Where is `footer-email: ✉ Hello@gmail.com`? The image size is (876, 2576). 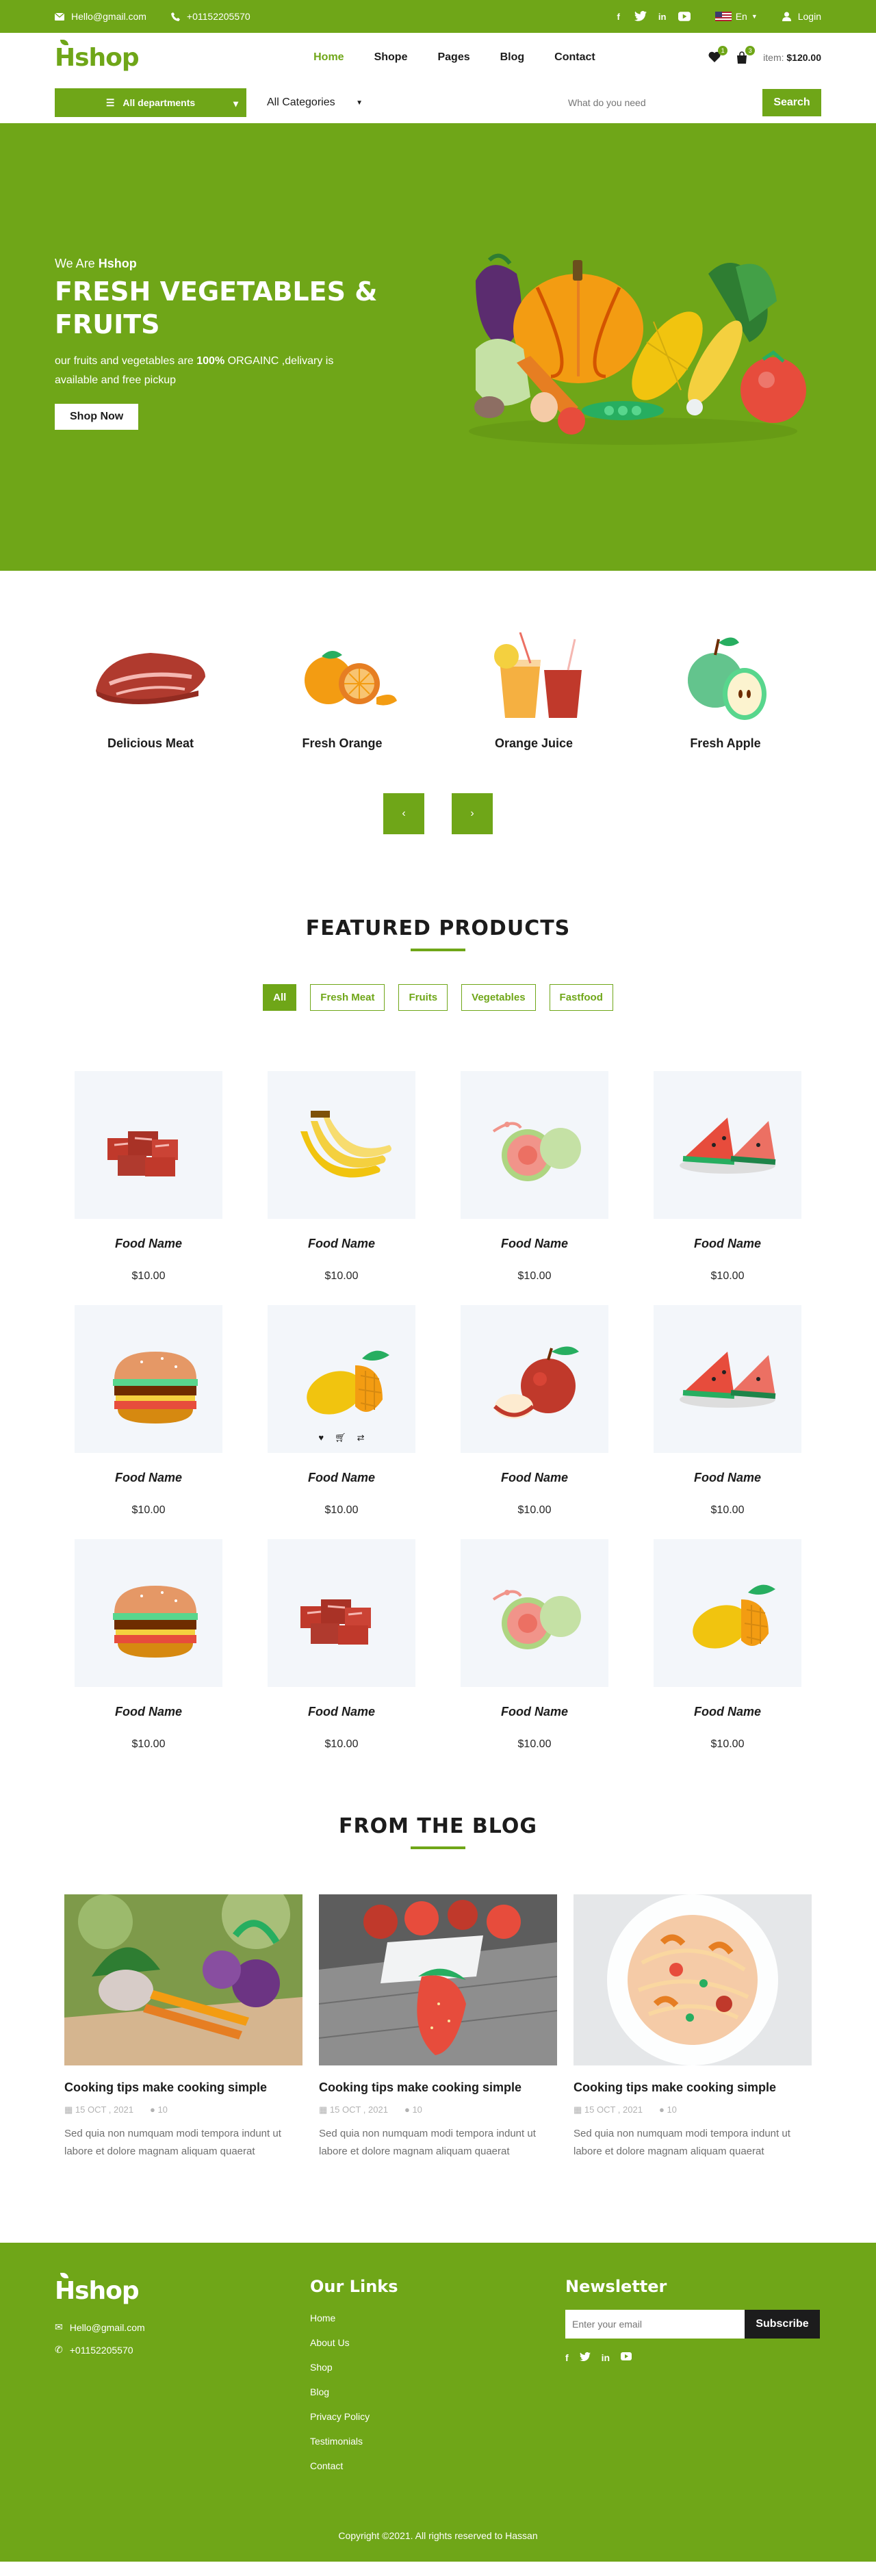
footer-email: ✉ Hello@gmail.com is located at coordinates (182, 2327).